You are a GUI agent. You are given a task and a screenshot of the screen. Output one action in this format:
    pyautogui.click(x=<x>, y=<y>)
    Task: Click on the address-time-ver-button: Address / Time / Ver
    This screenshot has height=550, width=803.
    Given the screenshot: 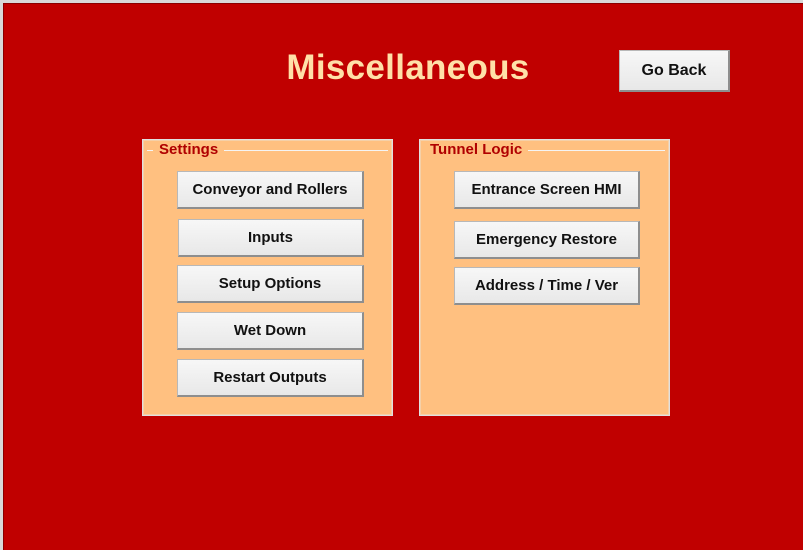 What is the action you would take?
    pyautogui.click(x=547, y=286)
    